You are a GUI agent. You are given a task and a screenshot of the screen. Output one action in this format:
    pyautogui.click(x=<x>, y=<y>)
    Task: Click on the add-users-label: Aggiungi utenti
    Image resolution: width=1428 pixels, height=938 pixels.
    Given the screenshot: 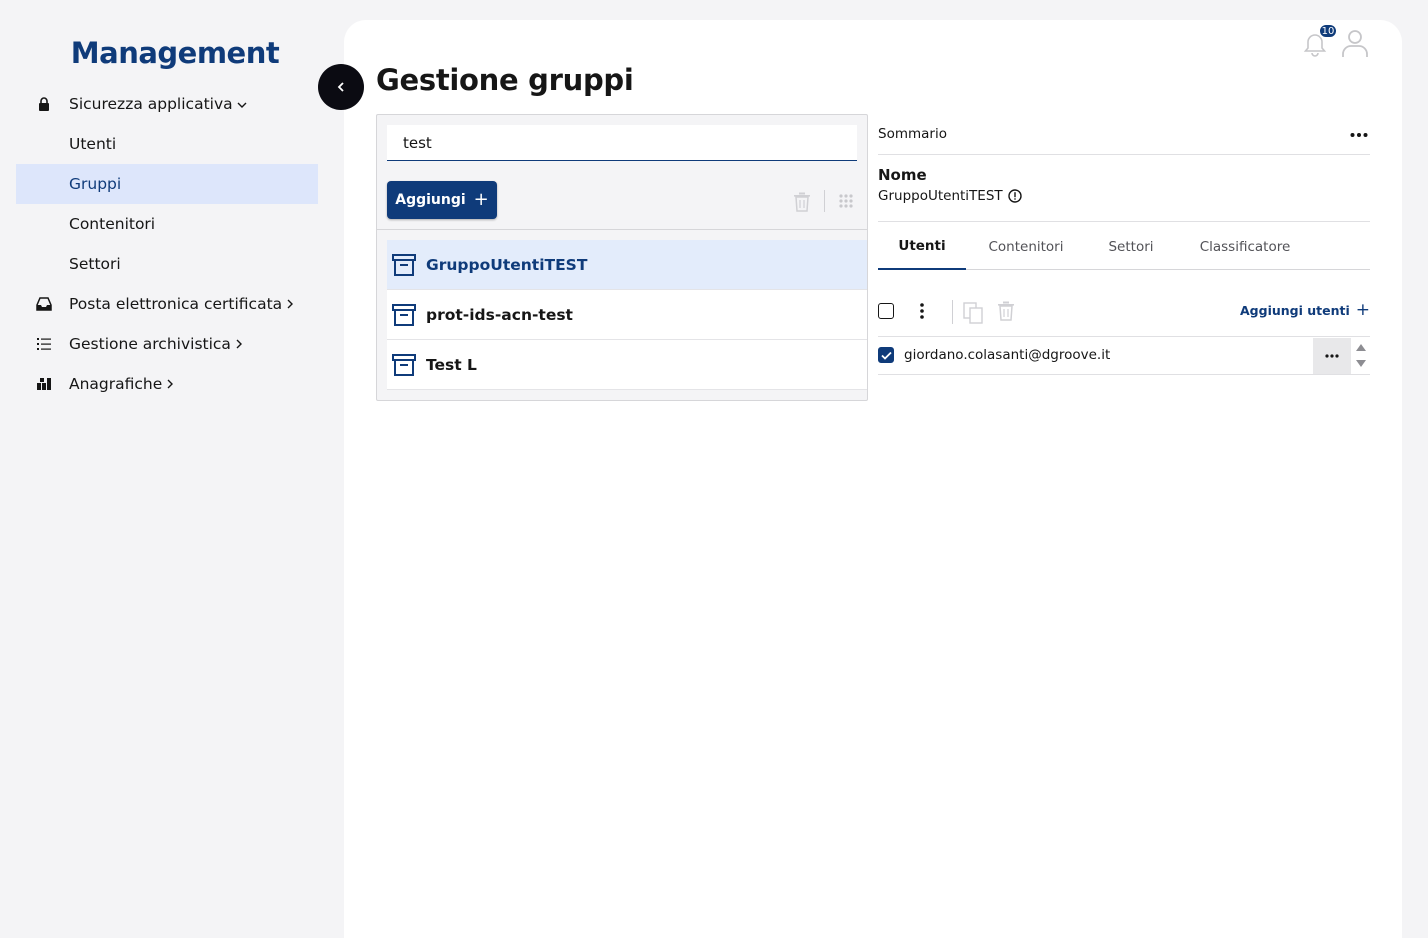 What is the action you would take?
    pyautogui.click(x=1295, y=310)
    